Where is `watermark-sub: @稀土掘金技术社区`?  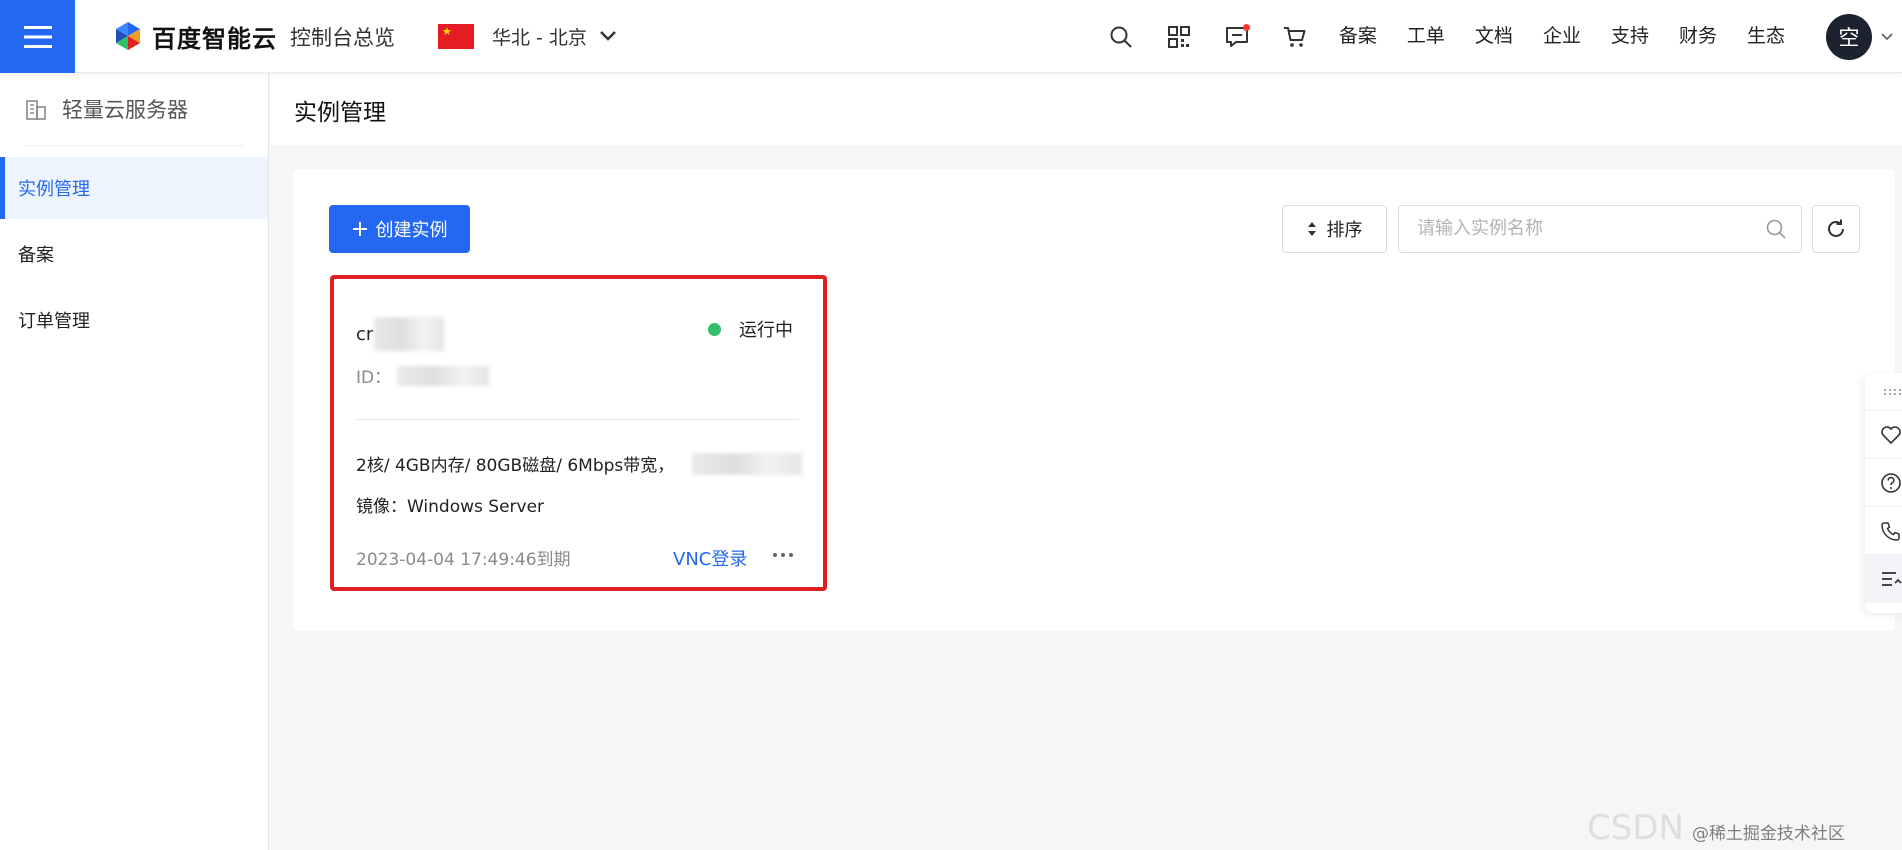 watermark-sub: @稀土掘金技术社区 is located at coordinates (1768, 834).